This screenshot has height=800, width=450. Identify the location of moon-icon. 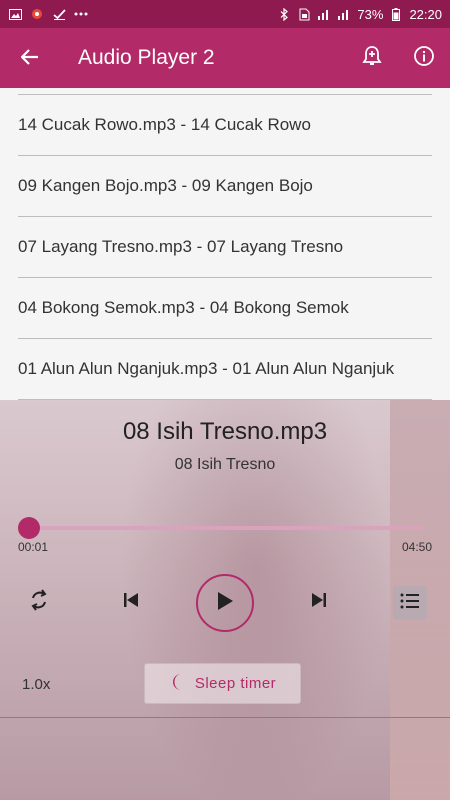
(177, 684).